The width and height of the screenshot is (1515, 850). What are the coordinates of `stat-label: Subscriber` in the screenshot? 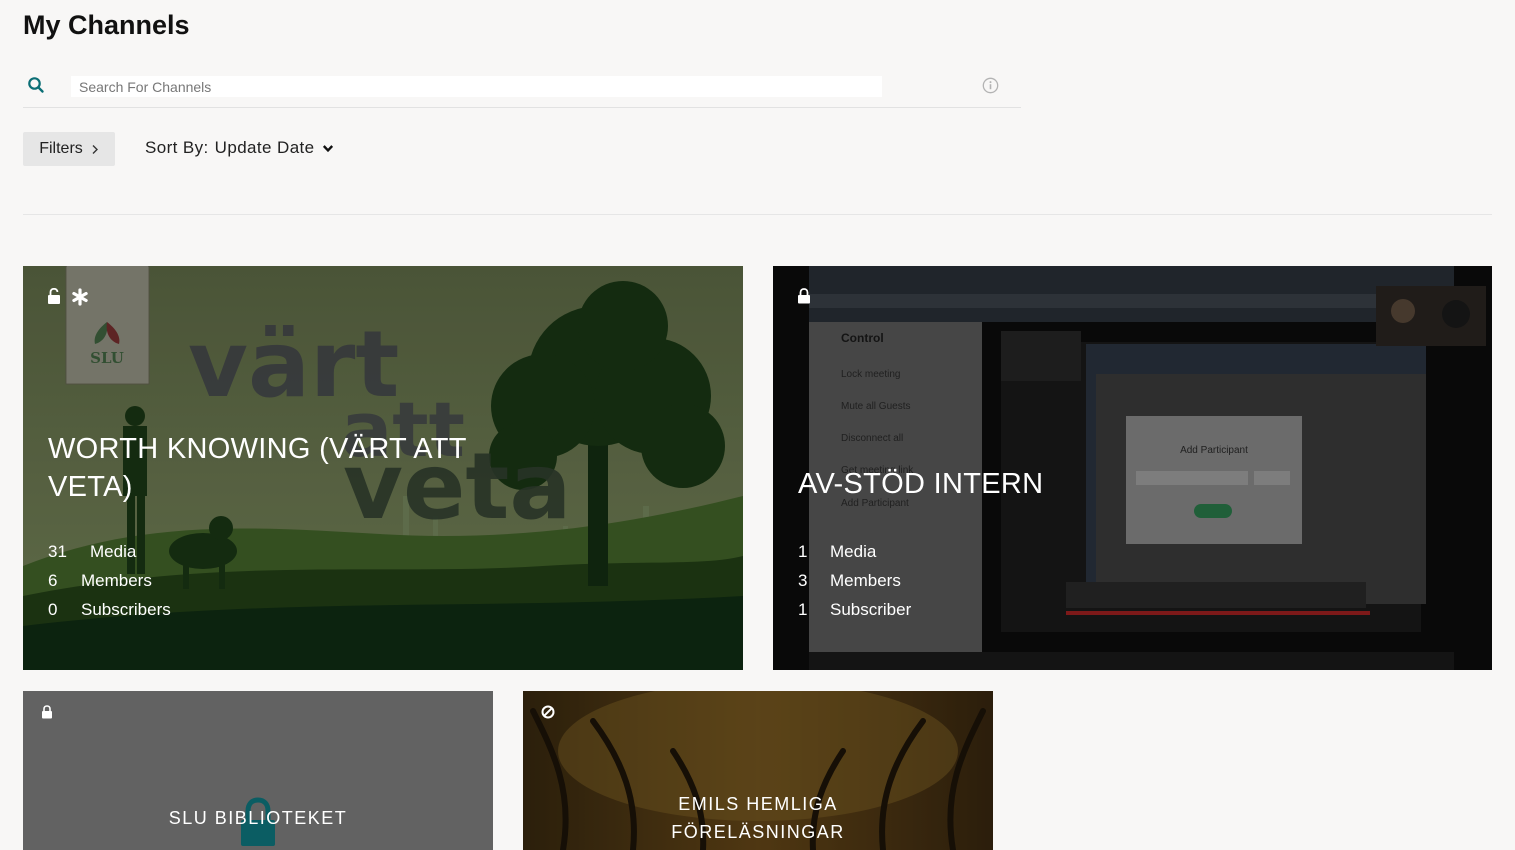 It's located at (871, 609).